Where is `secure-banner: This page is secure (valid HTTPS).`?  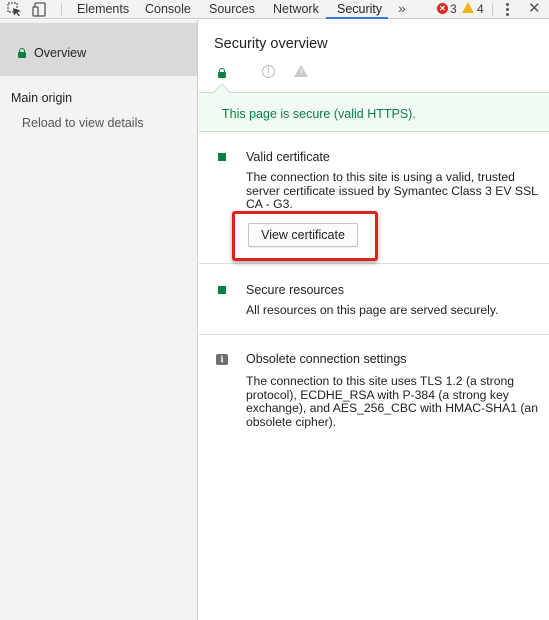 secure-banner: This page is secure (valid HTTPS). is located at coordinates (374, 112).